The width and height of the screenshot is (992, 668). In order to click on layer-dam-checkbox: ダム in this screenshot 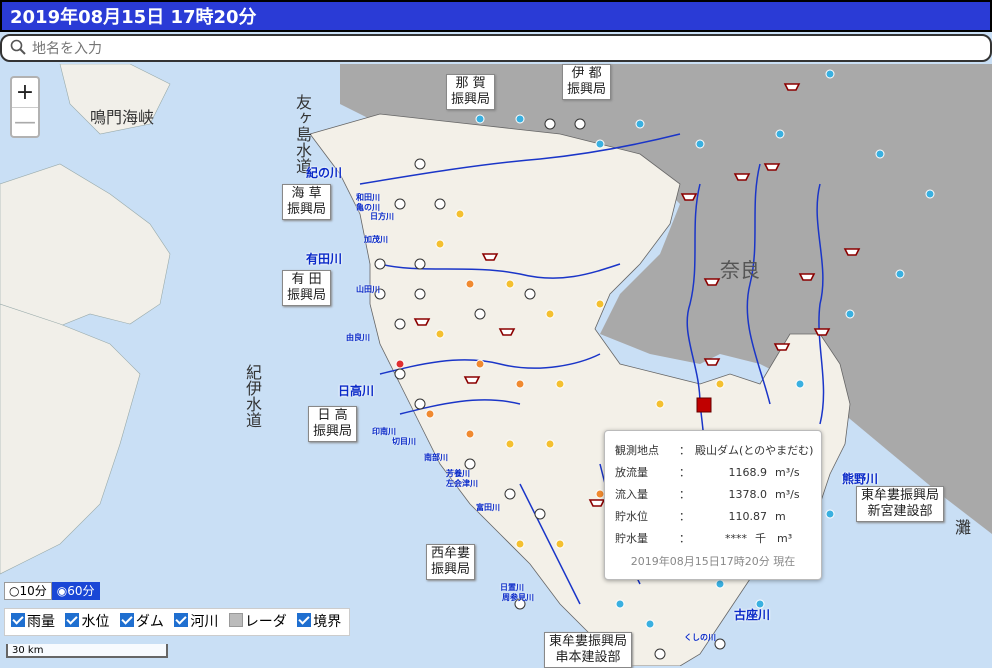, I will do `click(141, 621)`.